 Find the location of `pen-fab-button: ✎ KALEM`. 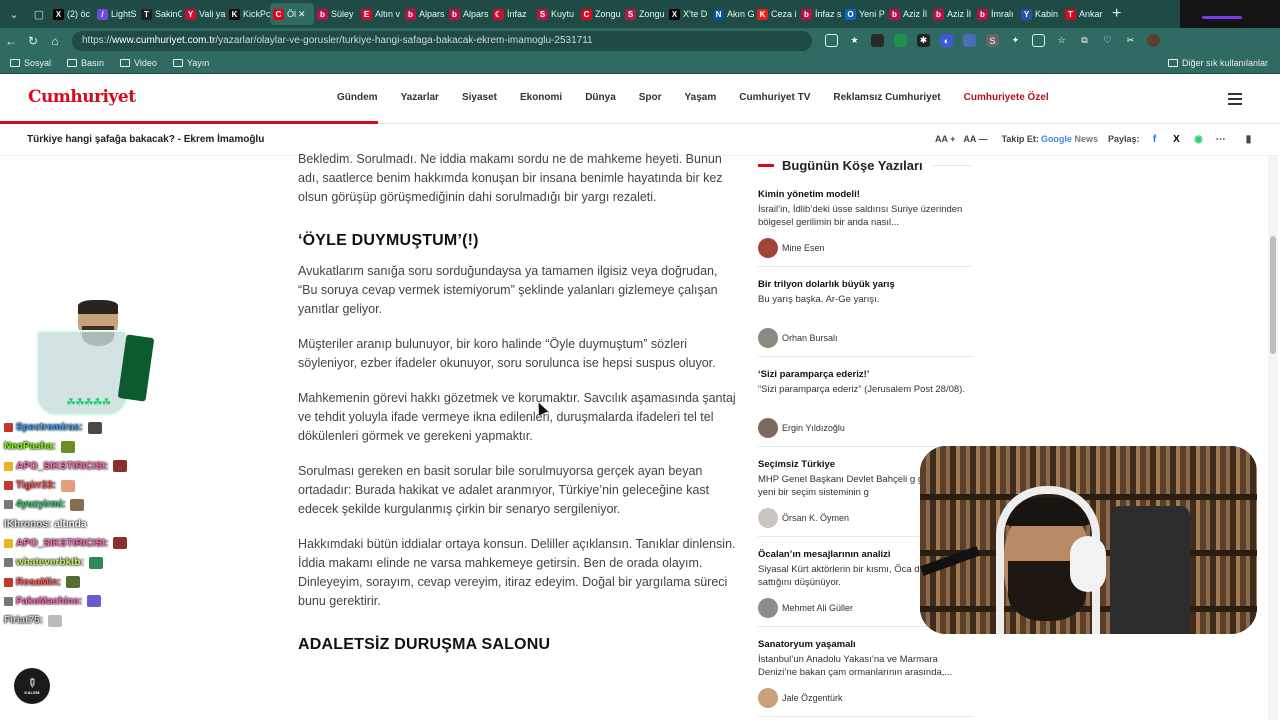

pen-fab-button: ✎ KALEM is located at coordinates (32, 686).